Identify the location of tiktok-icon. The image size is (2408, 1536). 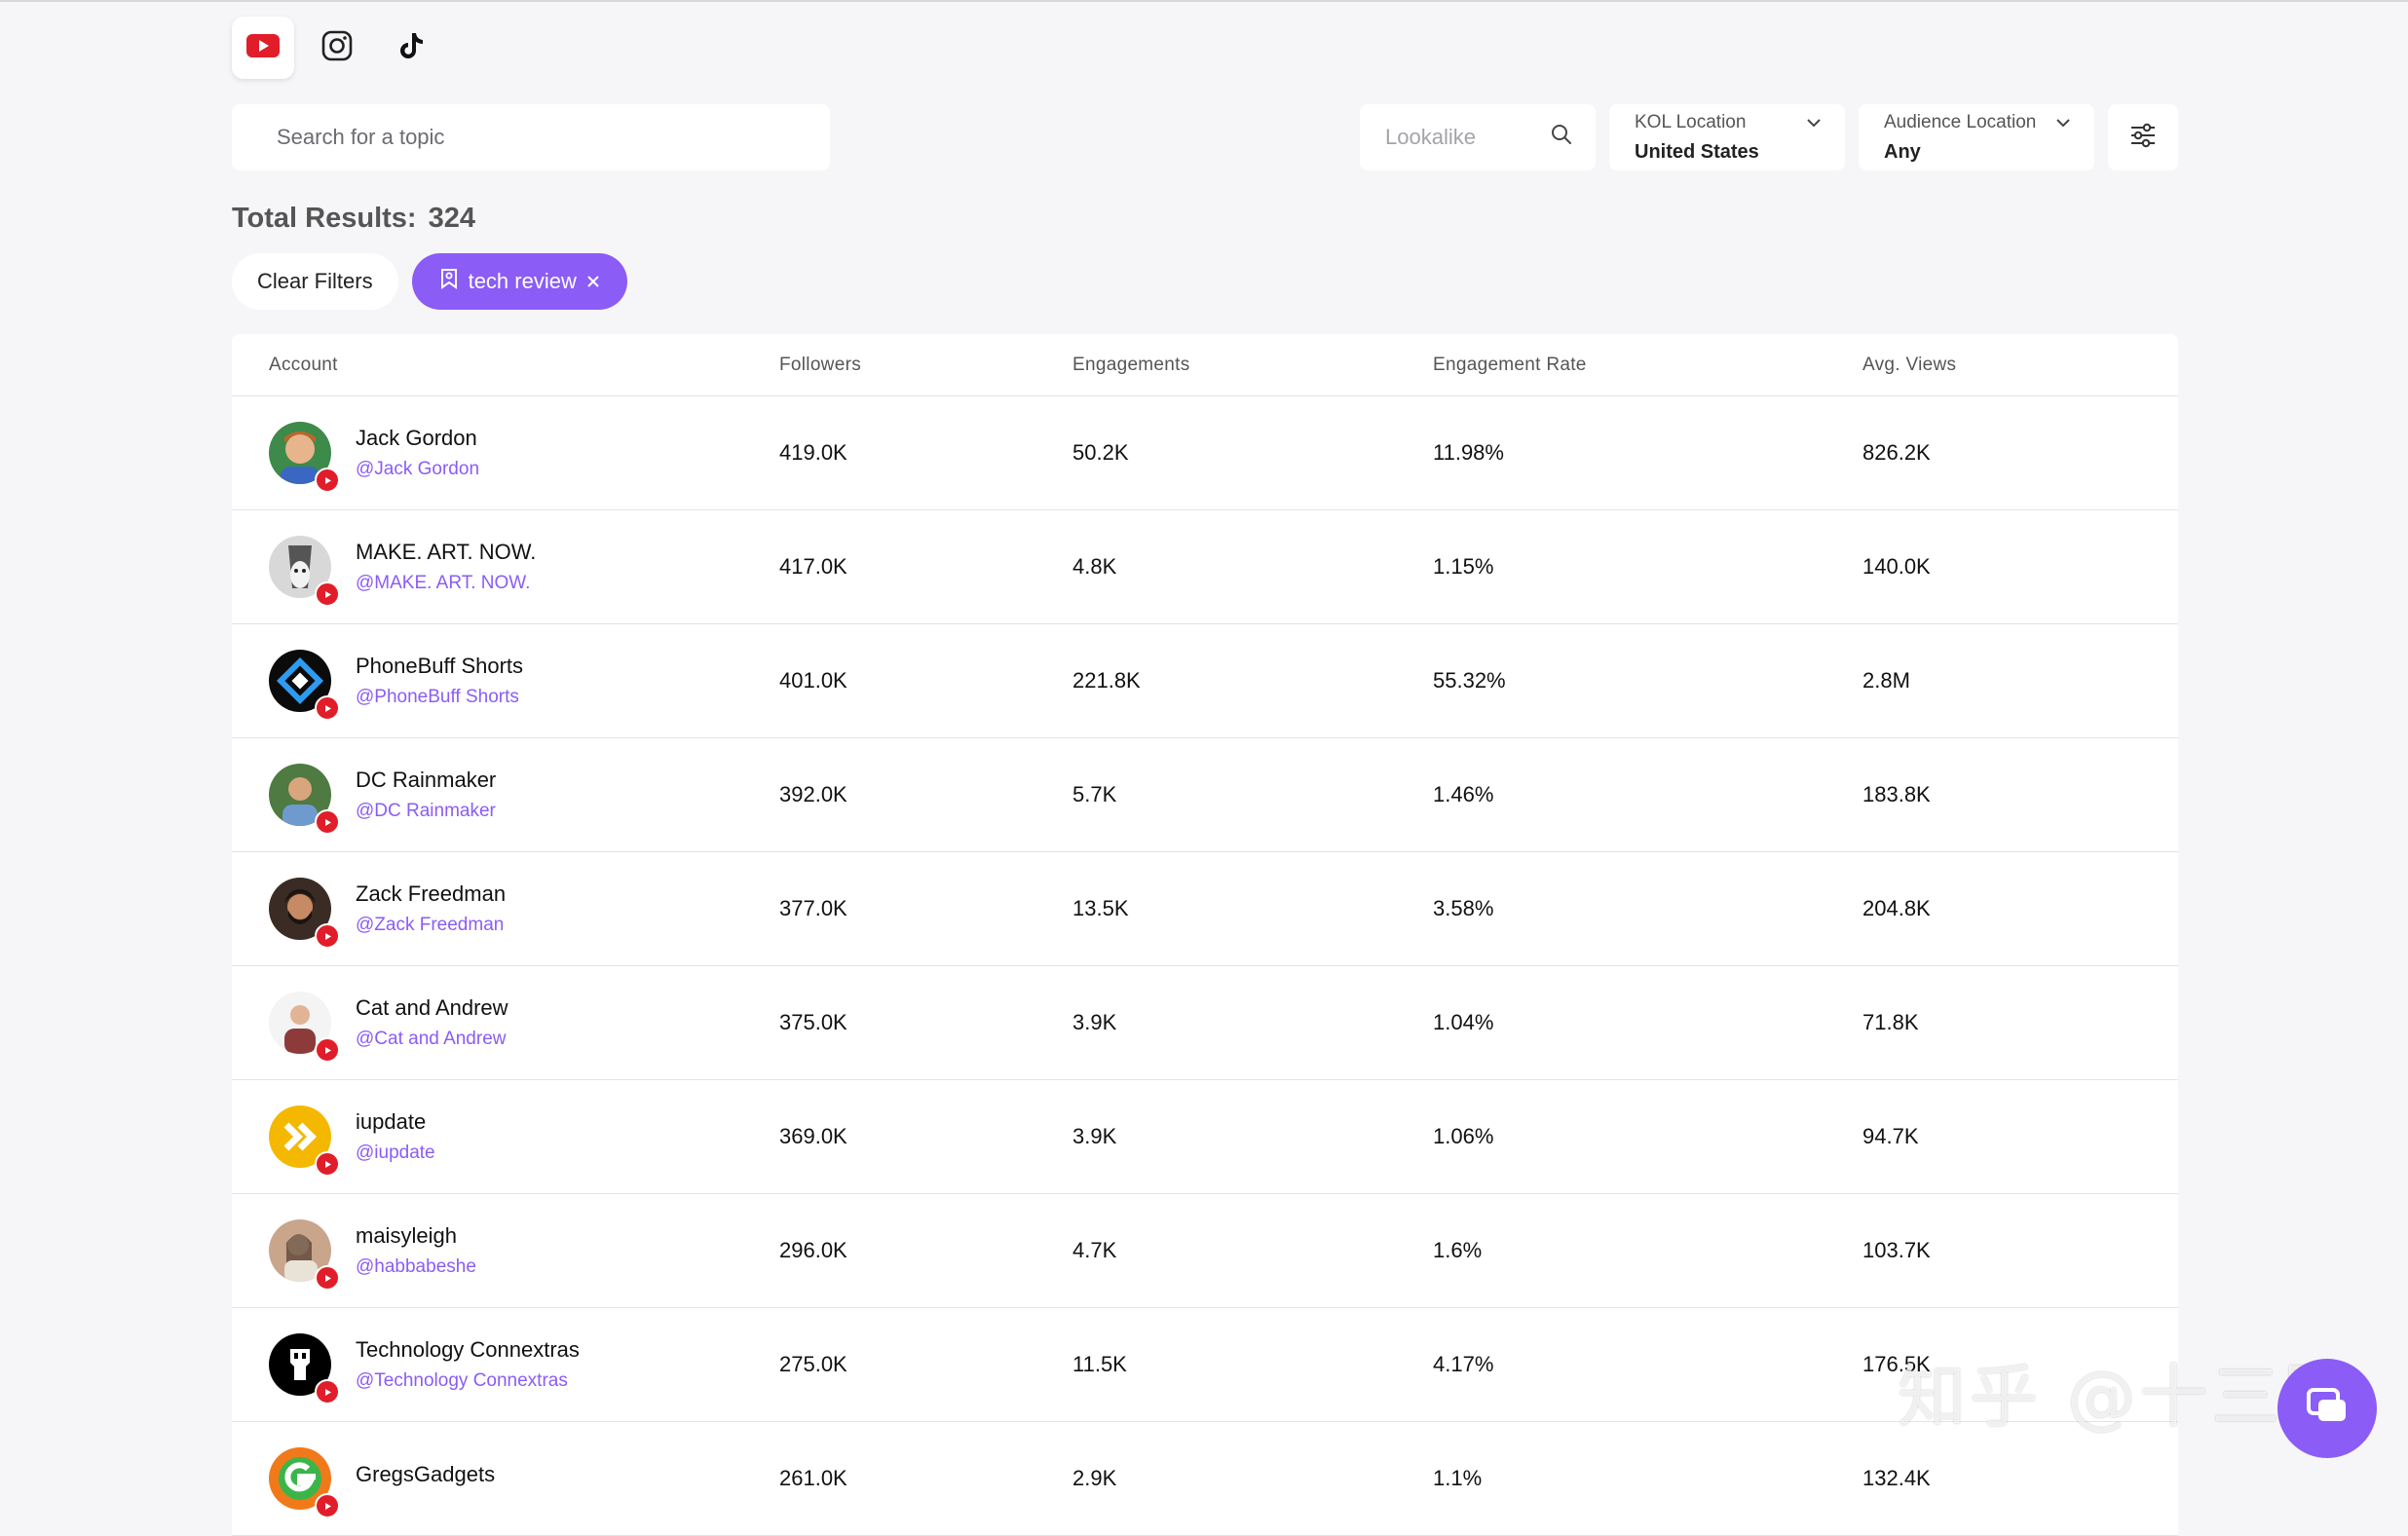
(411, 48).